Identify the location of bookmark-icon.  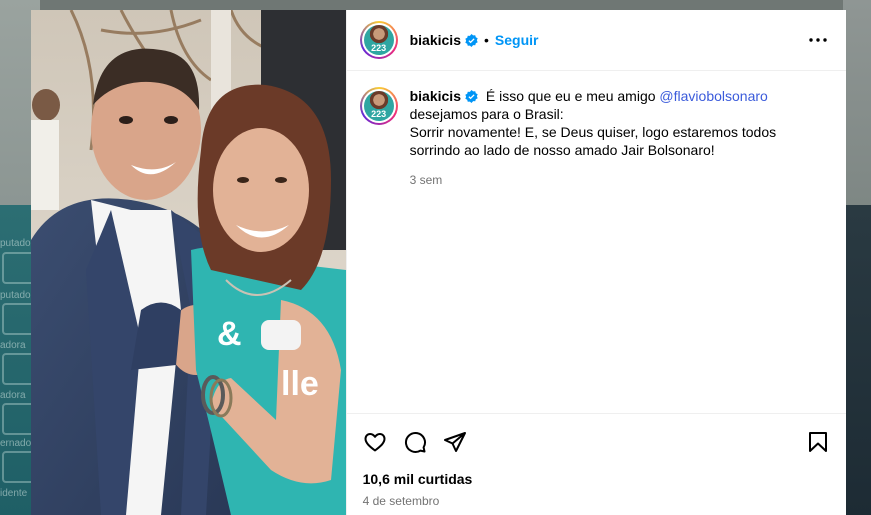
(818, 442).